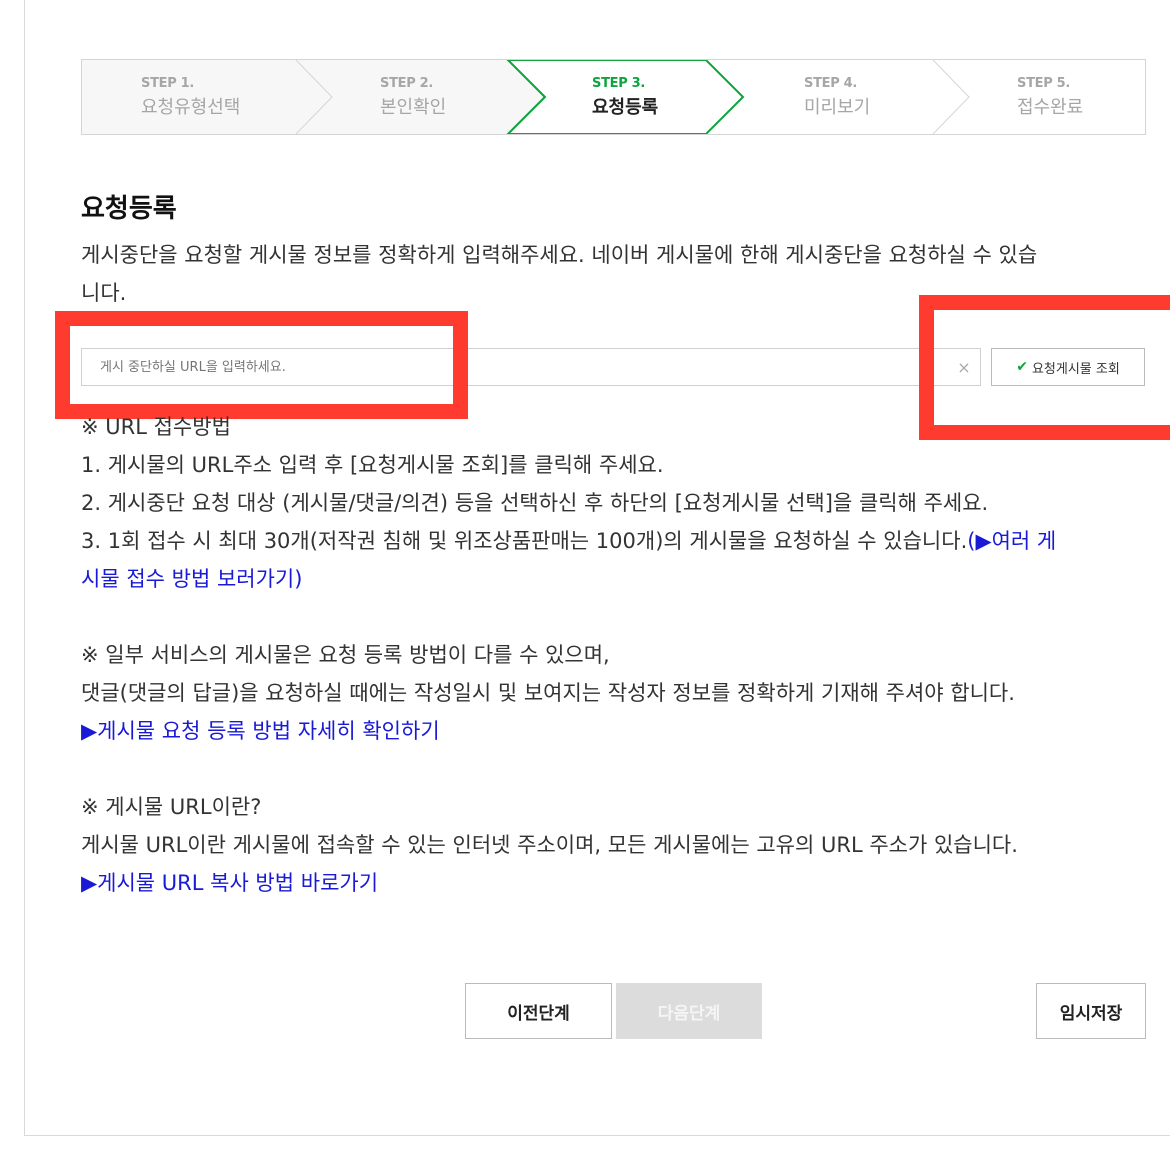 This screenshot has width=1170, height=1170. What do you see at coordinates (831, 83) in the screenshot?
I see `step-number: STEP 4.` at bounding box center [831, 83].